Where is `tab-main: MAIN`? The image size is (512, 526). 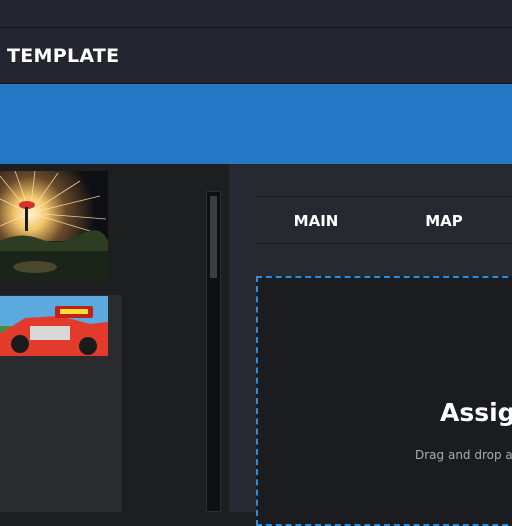
tab-main: MAIN is located at coordinates (316, 221).